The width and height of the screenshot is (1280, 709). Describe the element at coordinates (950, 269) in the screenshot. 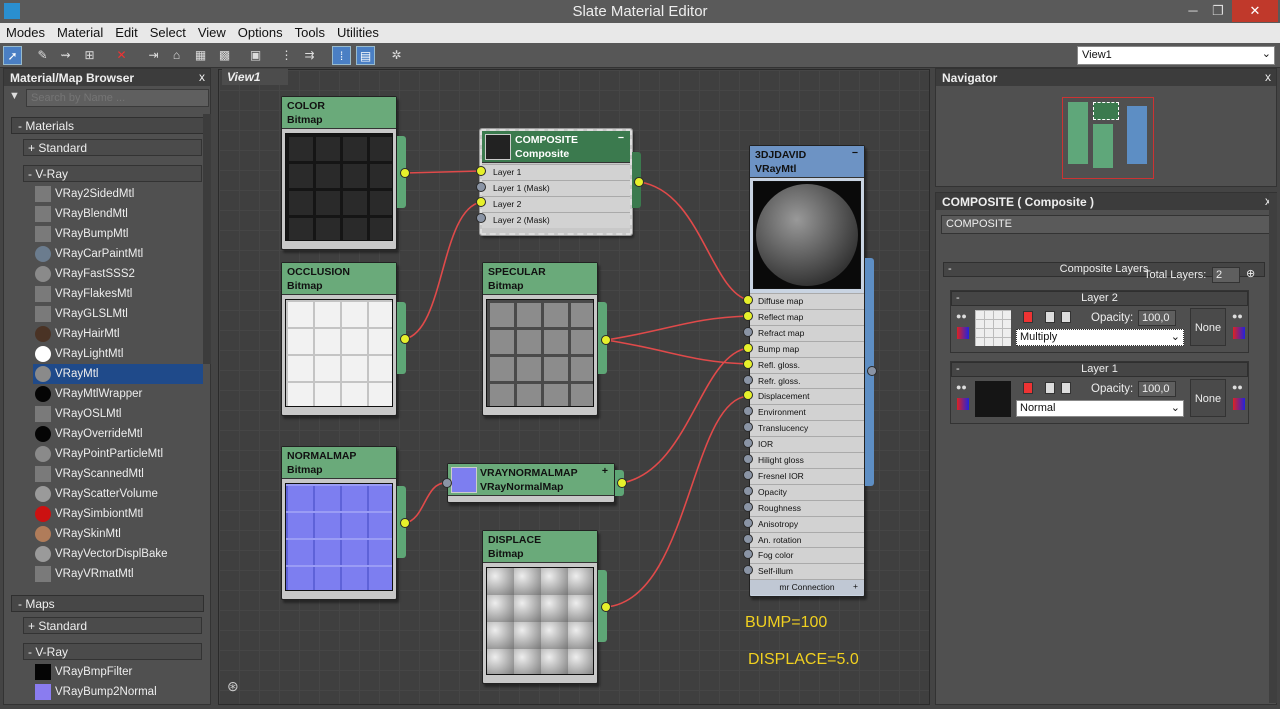

I see `rollout-toggle: -` at that location.